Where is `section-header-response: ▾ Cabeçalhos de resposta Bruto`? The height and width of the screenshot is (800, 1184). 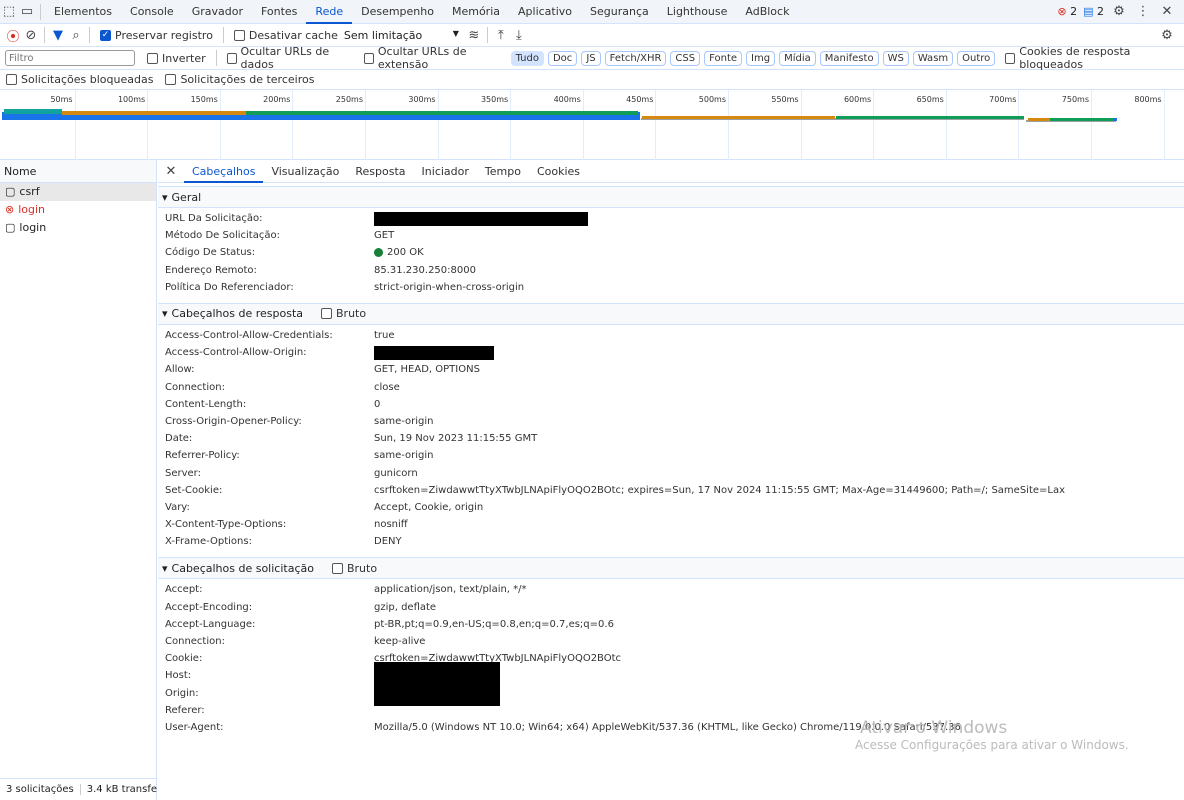 section-header-response: ▾ Cabeçalhos de resposta Bruto is located at coordinates (671, 313).